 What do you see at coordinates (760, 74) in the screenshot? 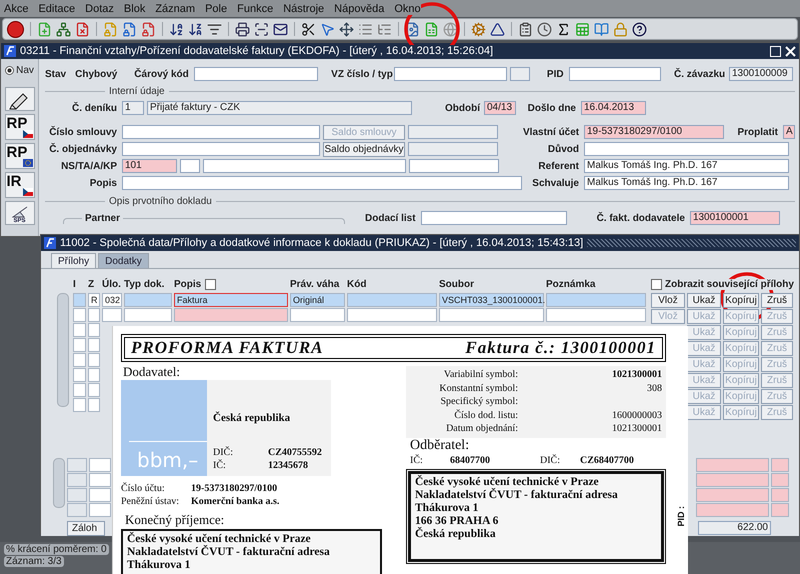
I see `input-field: 1300100009` at bounding box center [760, 74].